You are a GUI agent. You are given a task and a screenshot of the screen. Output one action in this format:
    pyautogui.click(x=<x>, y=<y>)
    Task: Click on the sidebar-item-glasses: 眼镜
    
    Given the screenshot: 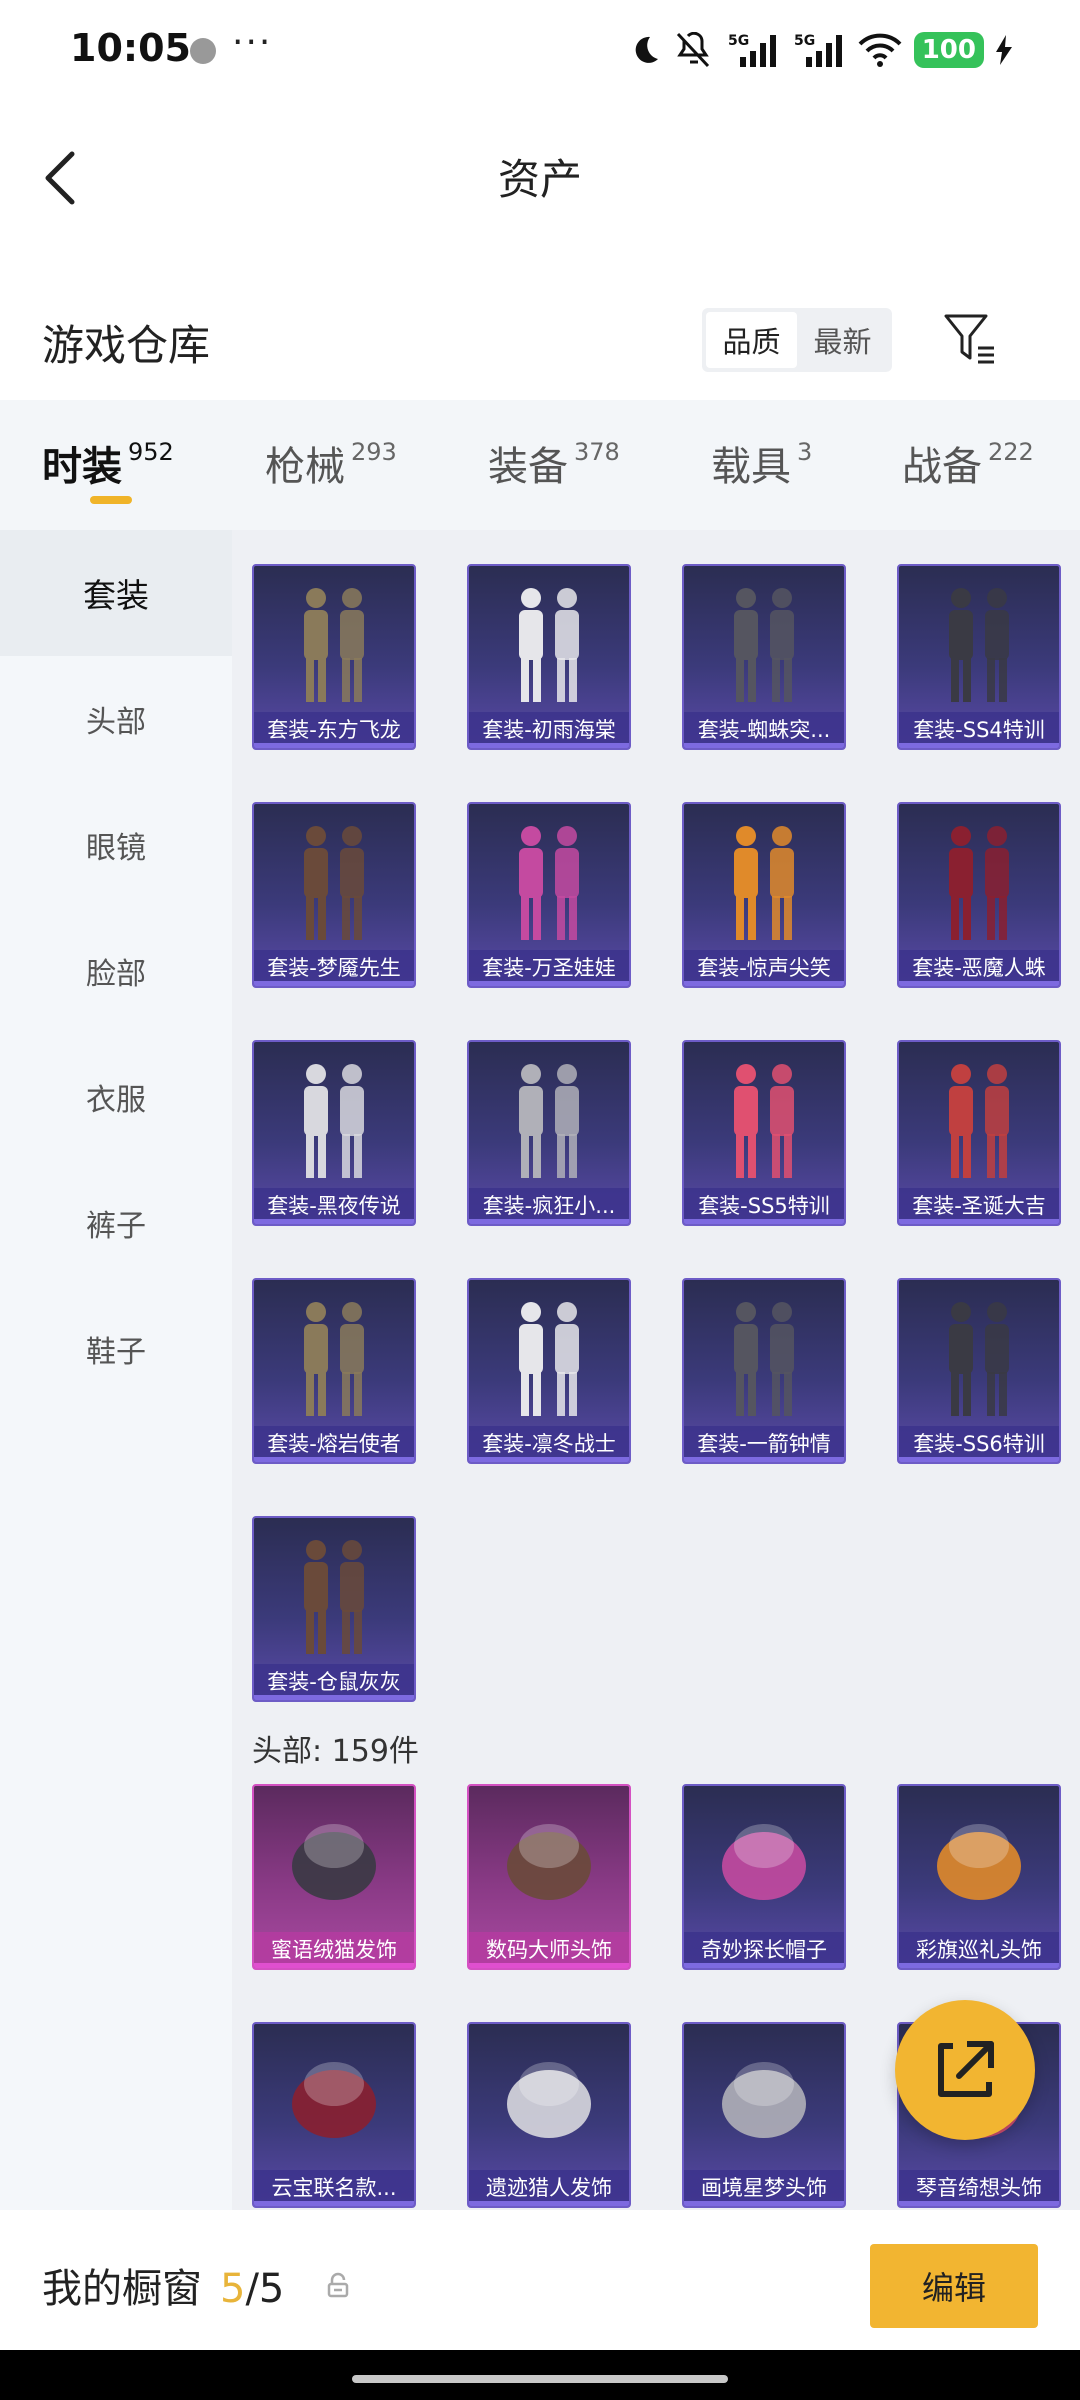 What is the action you would take?
    pyautogui.click(x=116, y=845)
    